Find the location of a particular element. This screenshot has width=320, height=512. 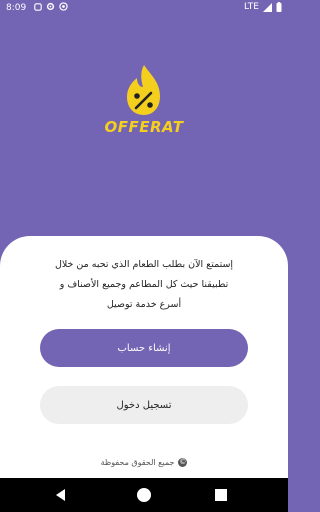

status-time: 8:09 is located at coordinates (16, 8).